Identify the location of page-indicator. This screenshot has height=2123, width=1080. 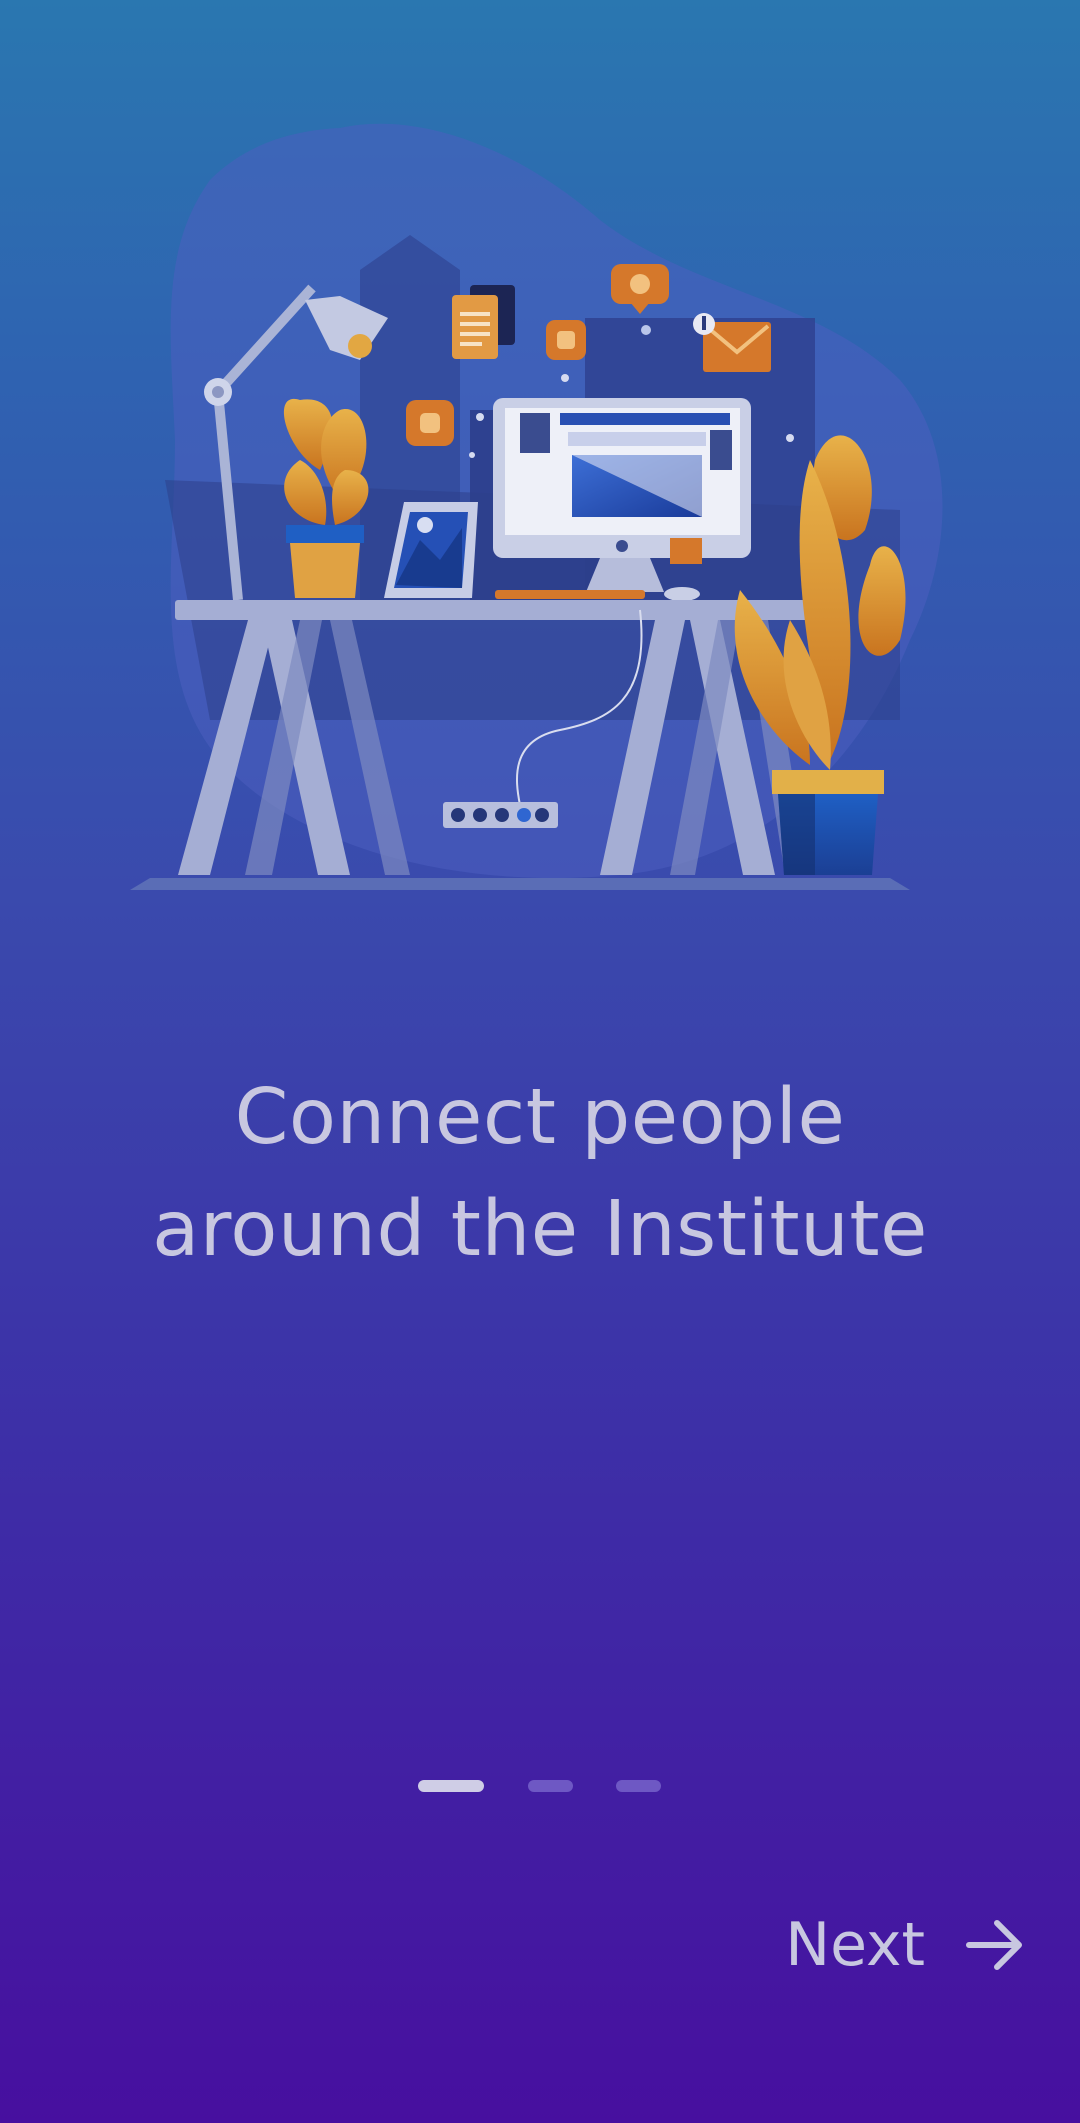
(540, 1787).